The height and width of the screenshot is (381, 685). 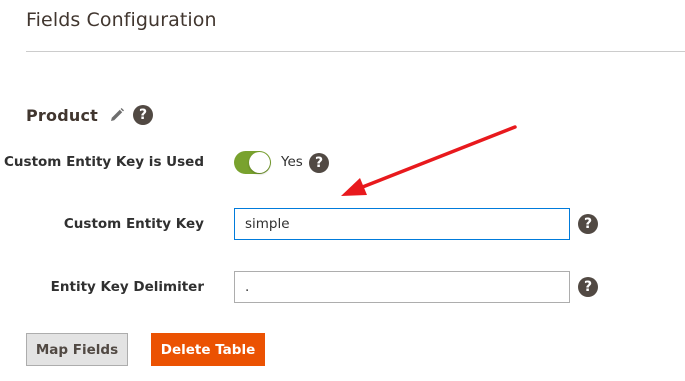 I want to click on custom-entity-key-used-toggle, so click(x=252, y=162).